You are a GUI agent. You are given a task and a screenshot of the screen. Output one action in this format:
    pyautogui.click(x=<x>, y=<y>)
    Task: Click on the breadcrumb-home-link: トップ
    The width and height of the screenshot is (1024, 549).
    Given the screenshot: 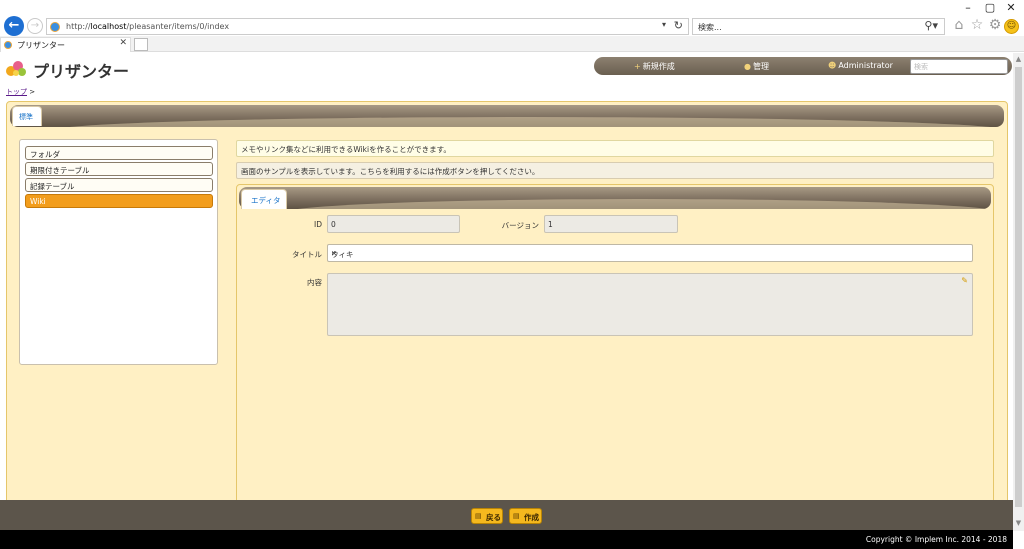 What is the action you would take?
    pyautogui.click(x=16, y=92)
    